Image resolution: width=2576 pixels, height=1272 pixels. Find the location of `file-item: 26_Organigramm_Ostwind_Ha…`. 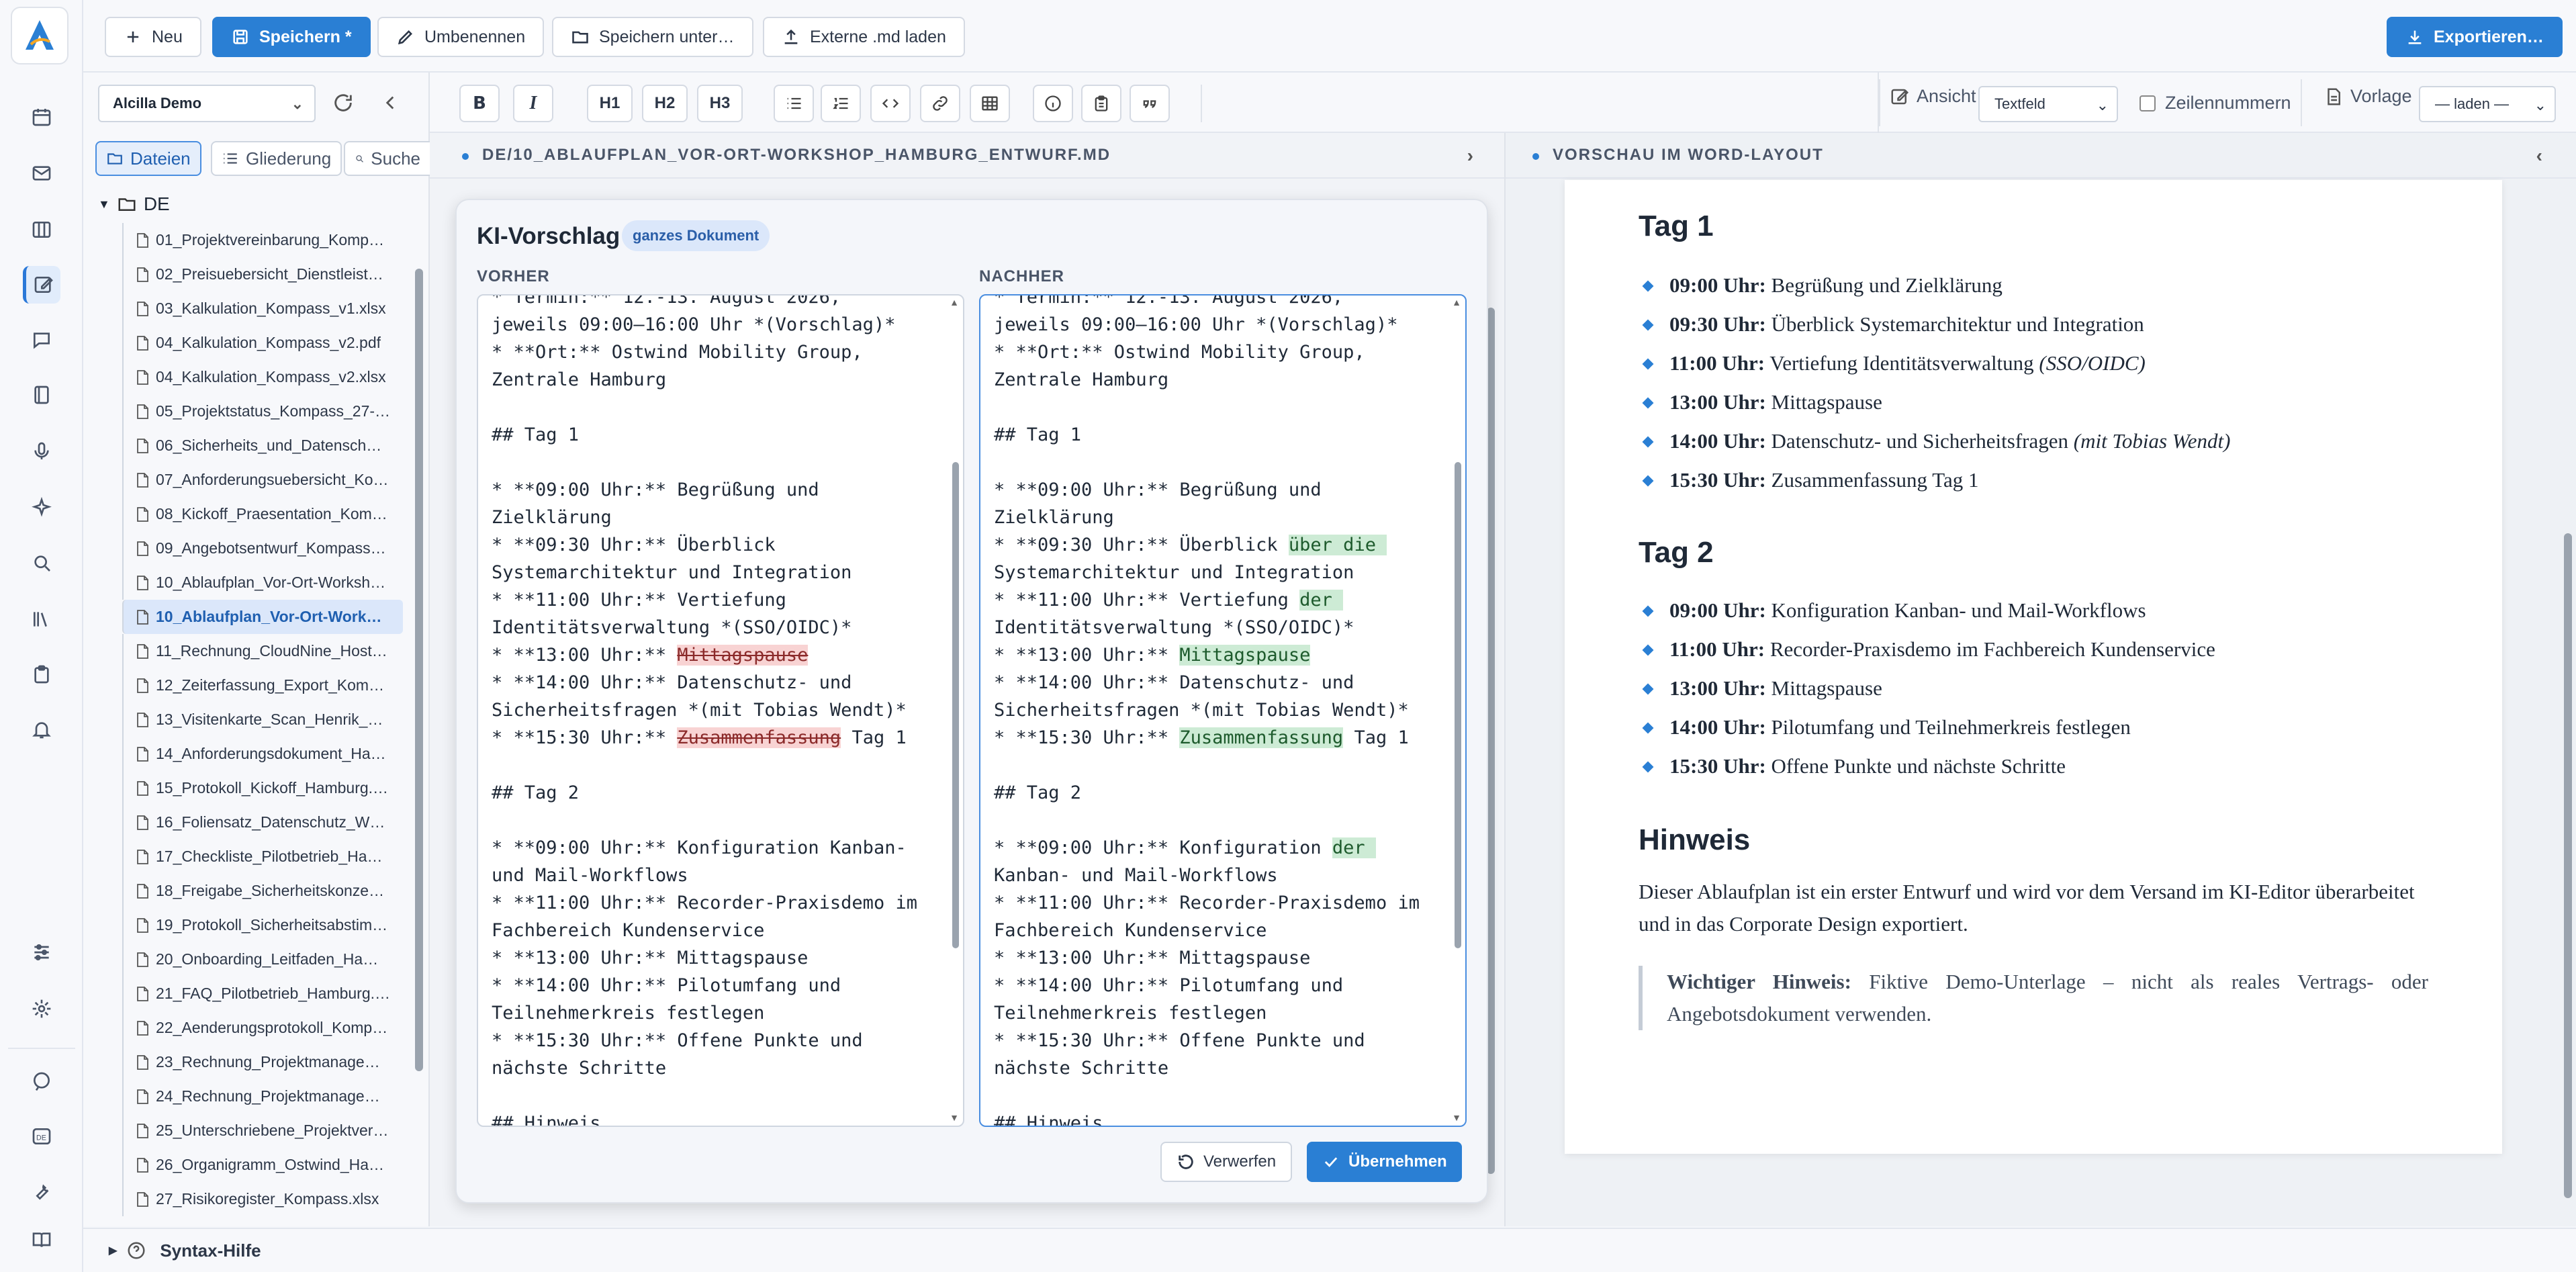

file-item: 26_Organigramm_Ostwind_Ha… is located at coordinates (262, 1165).